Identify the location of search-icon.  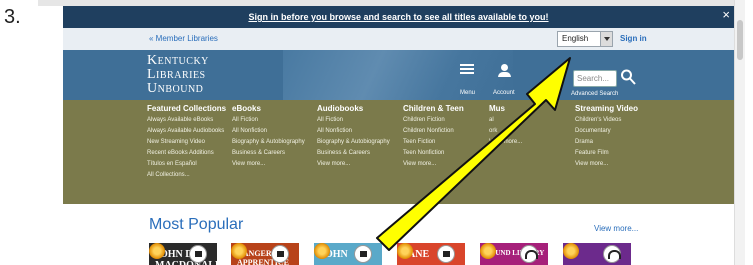
(628, 77).